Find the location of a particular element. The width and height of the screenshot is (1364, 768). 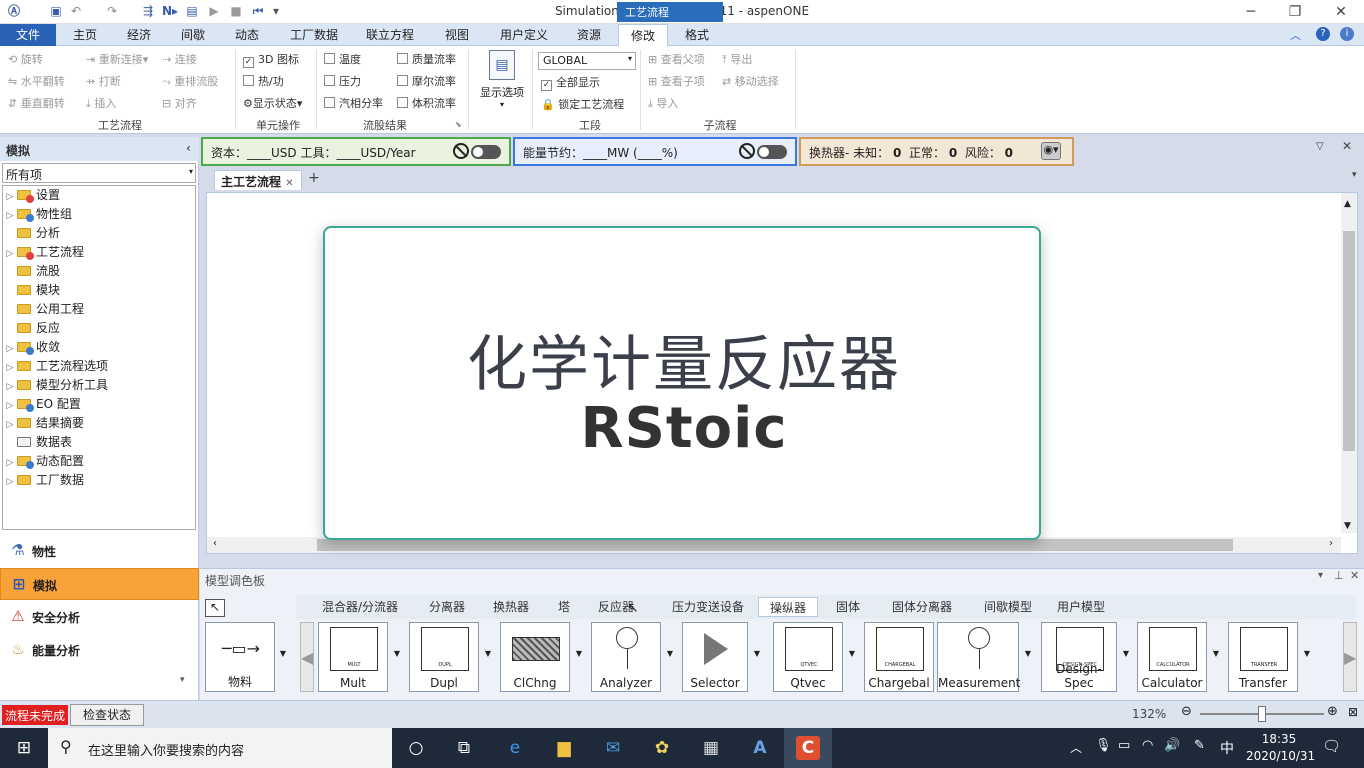

close-window-button: ✕ is located at coordinates (1341, 12).